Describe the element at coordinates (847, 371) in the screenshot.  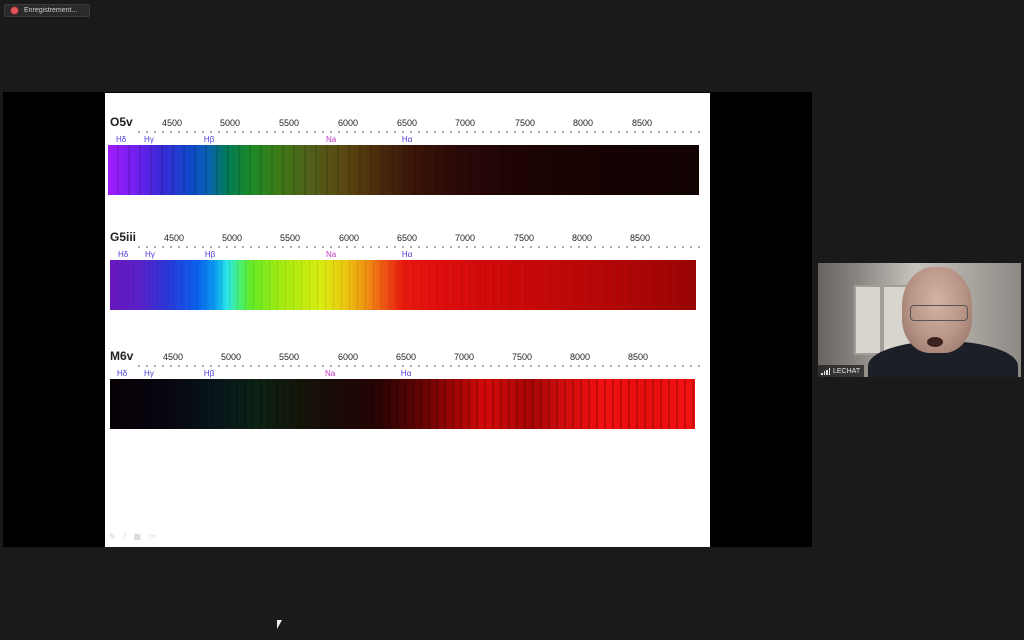
I see `participant-name: LECHAT` at that location.